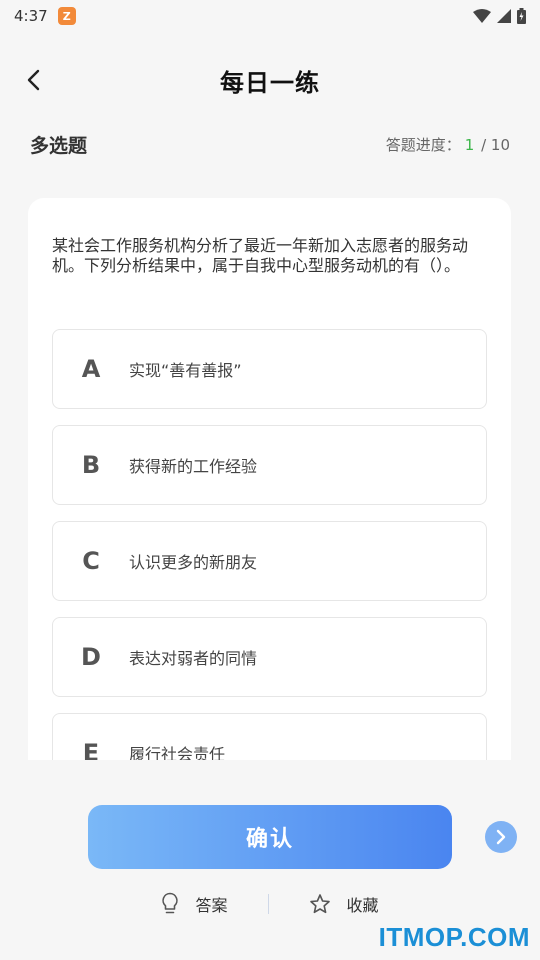 This screenshot has width=540, height=960. What do you see at coordinates (319, 904) in the screenshot?
I see `star-icon` at bounding box center [319, 904].